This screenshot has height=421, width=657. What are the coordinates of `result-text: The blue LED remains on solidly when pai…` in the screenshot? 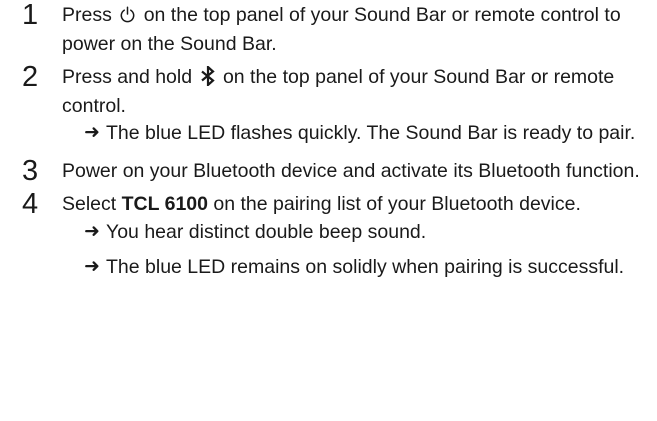 It's located at (365, 267).